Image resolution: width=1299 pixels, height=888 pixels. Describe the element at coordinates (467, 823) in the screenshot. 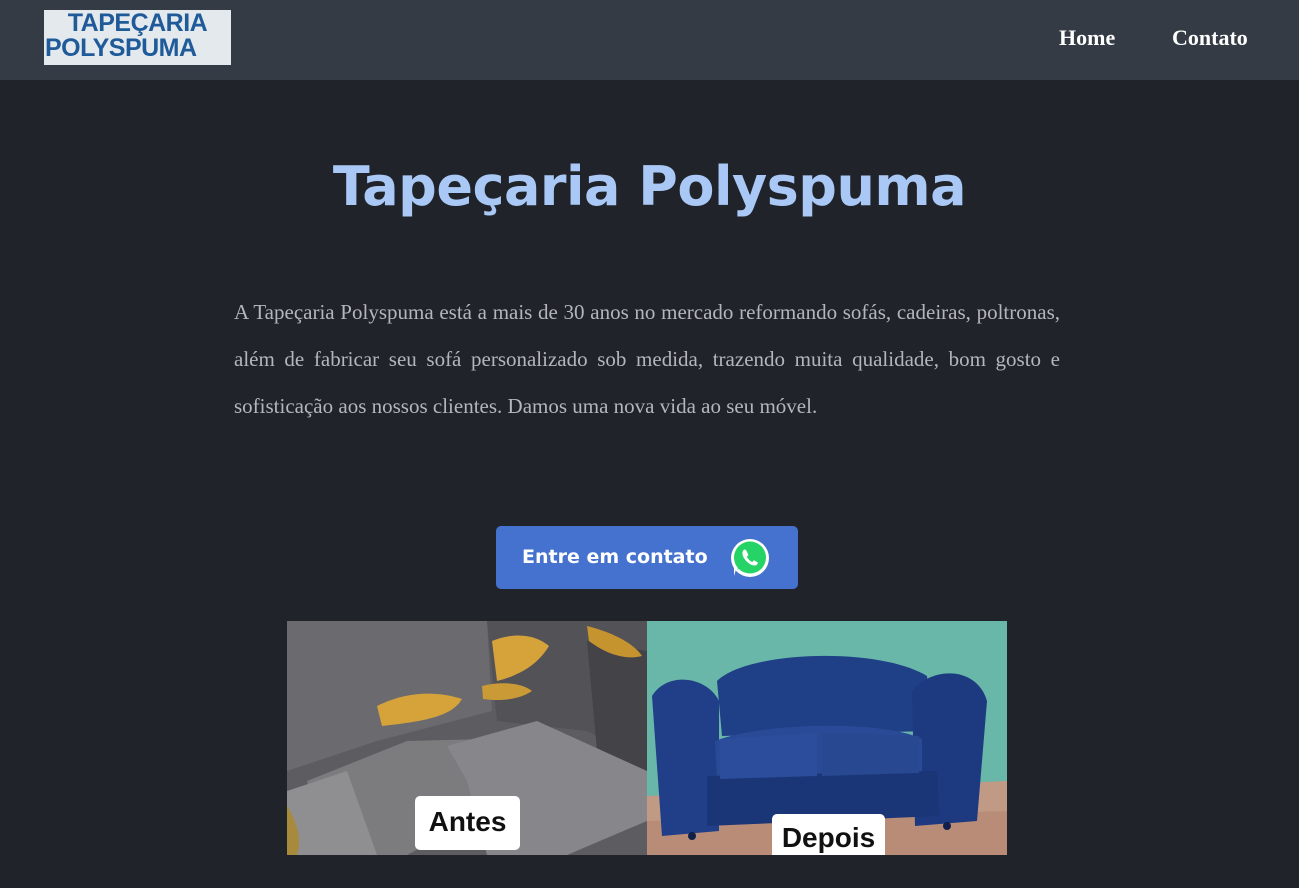

I see `before-label: Antes` at that location.